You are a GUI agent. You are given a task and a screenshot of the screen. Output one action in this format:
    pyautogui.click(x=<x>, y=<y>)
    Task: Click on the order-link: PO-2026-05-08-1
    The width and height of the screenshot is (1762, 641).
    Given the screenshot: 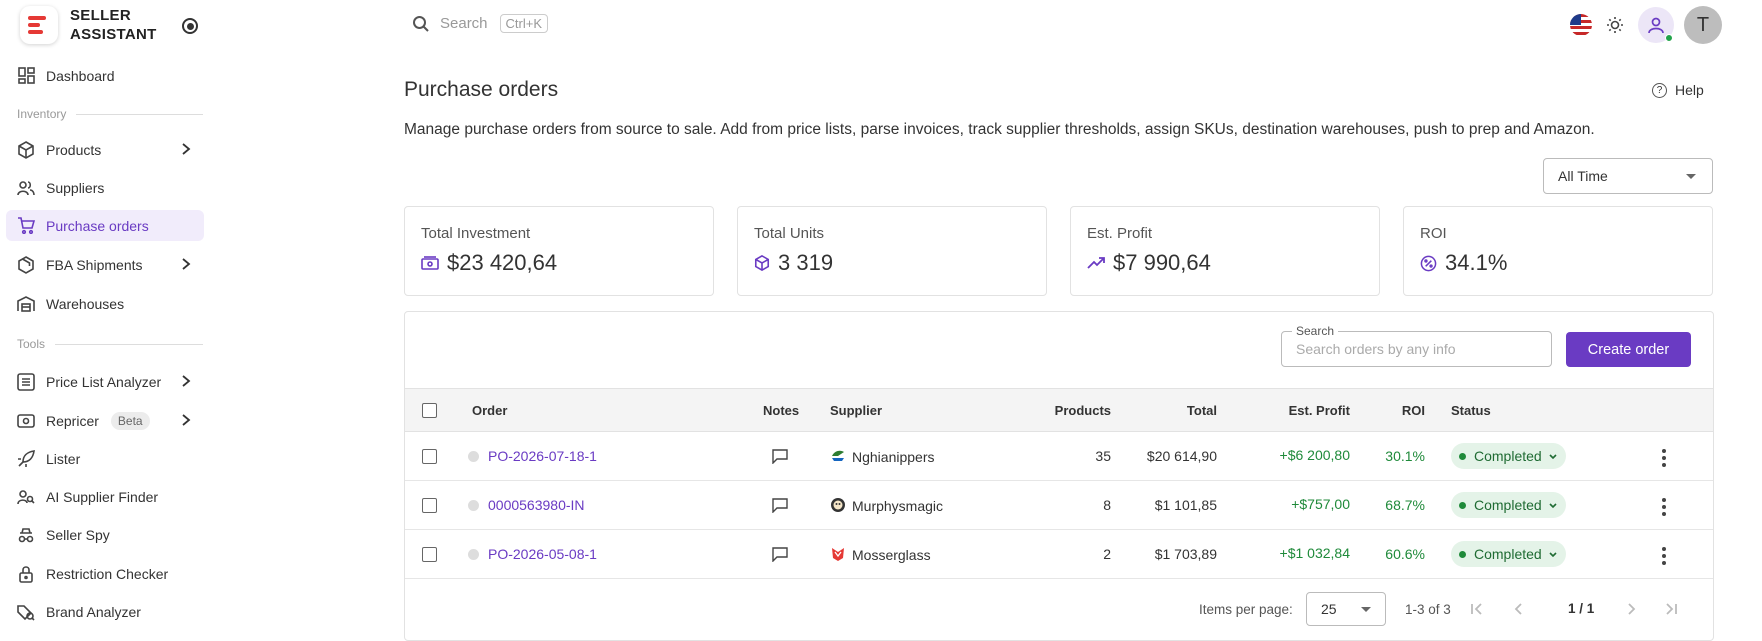 What is the action you would take?
    pyautogui.click(x=542, y=554)
    